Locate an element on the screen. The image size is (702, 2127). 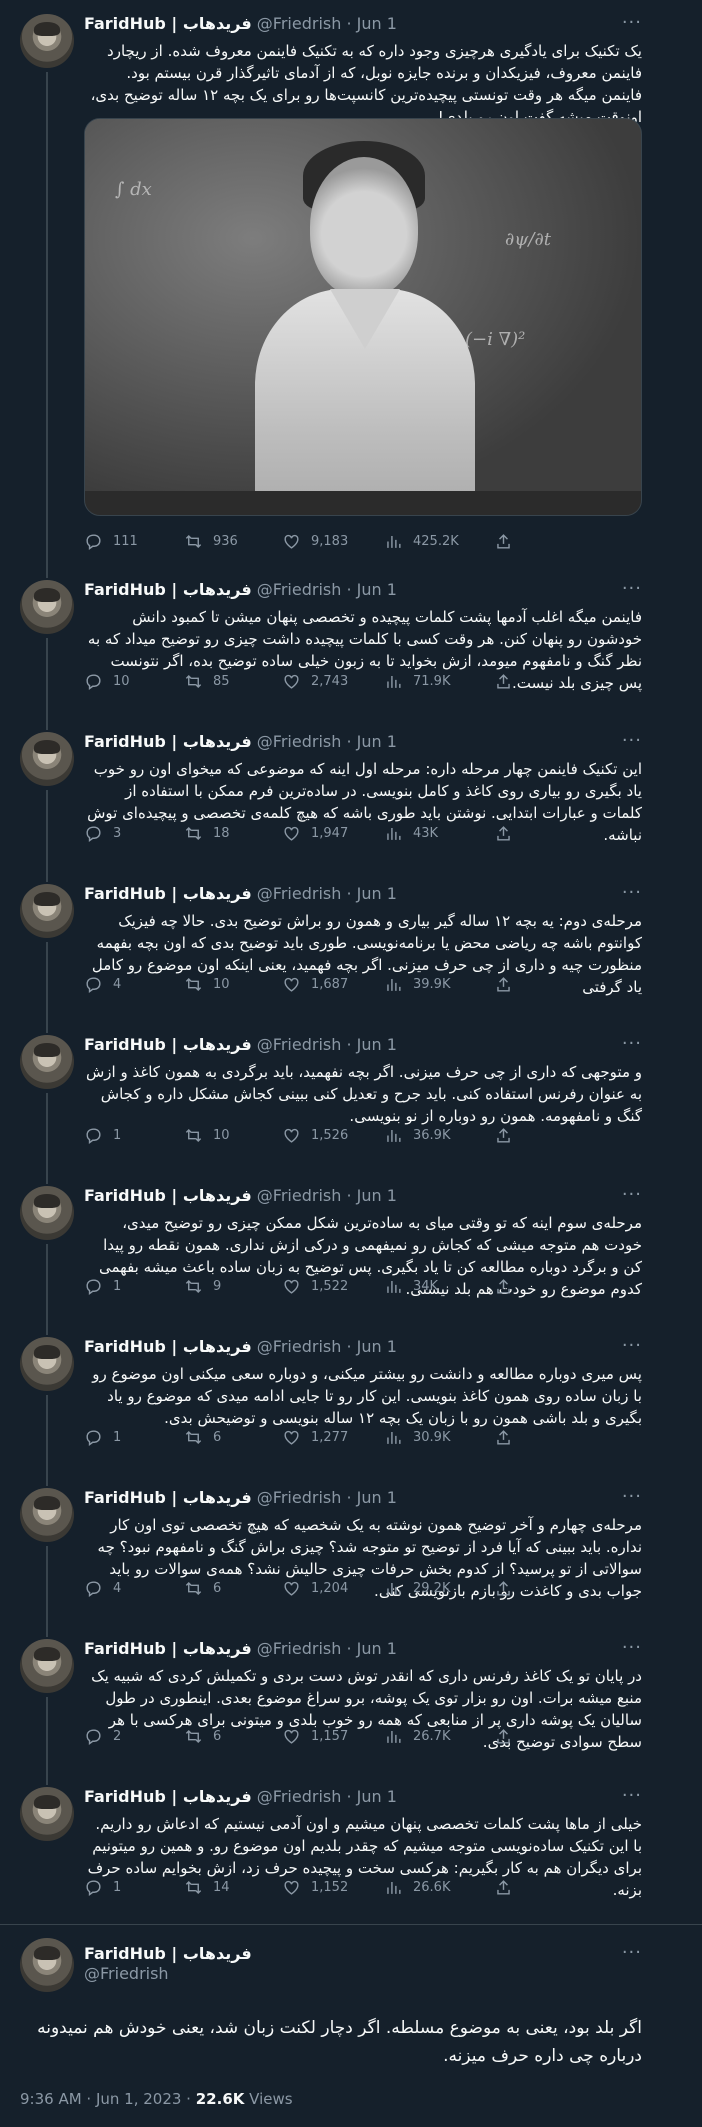
reply-button: 3 is located at coordinates (102, 833).